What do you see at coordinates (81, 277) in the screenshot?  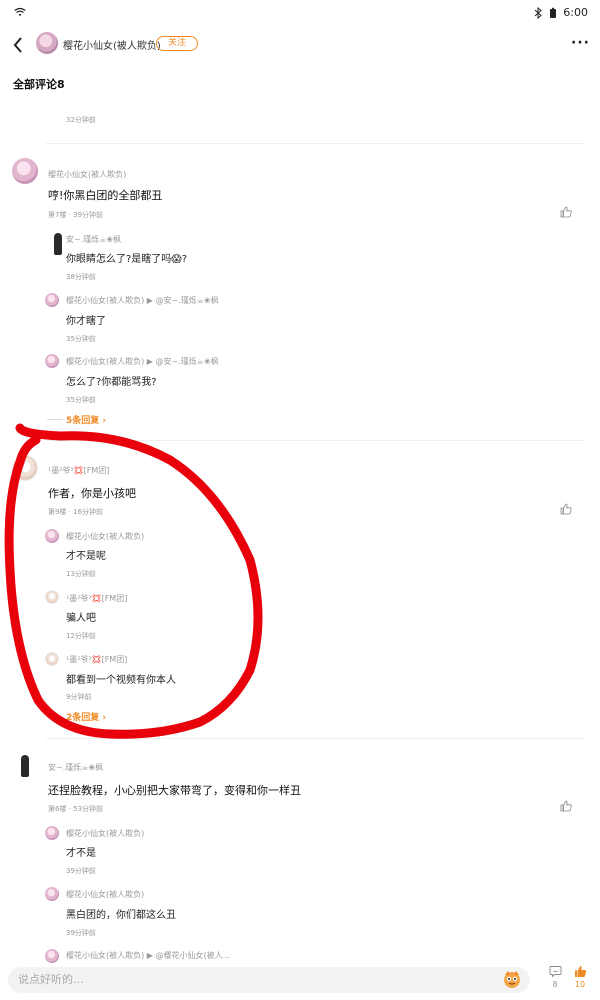 I see `reply-time: 38分钟前` at bounding box center [81, 277].